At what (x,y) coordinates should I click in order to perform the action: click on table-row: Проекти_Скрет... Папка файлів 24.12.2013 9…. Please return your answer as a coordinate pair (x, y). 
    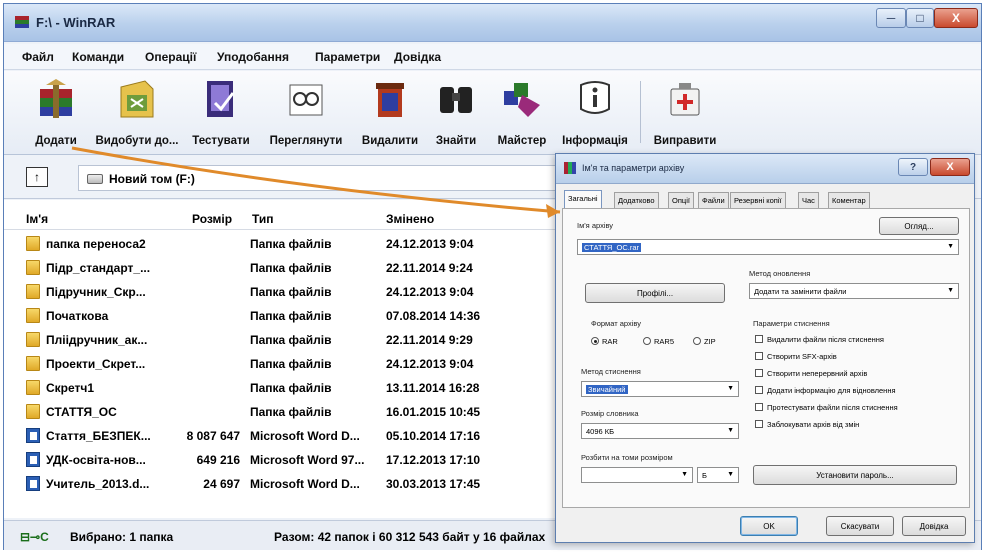
    Looking at the image, I should click on (281, 364).